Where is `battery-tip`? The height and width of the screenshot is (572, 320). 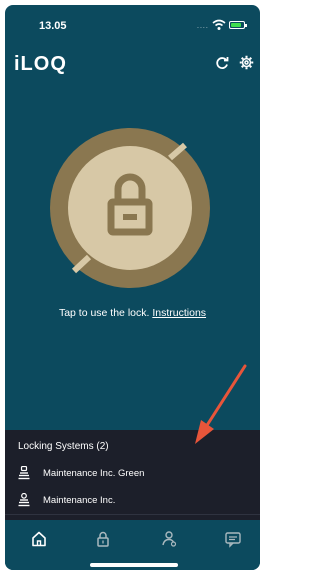
battery-tip is located at coordinates (246, 25).